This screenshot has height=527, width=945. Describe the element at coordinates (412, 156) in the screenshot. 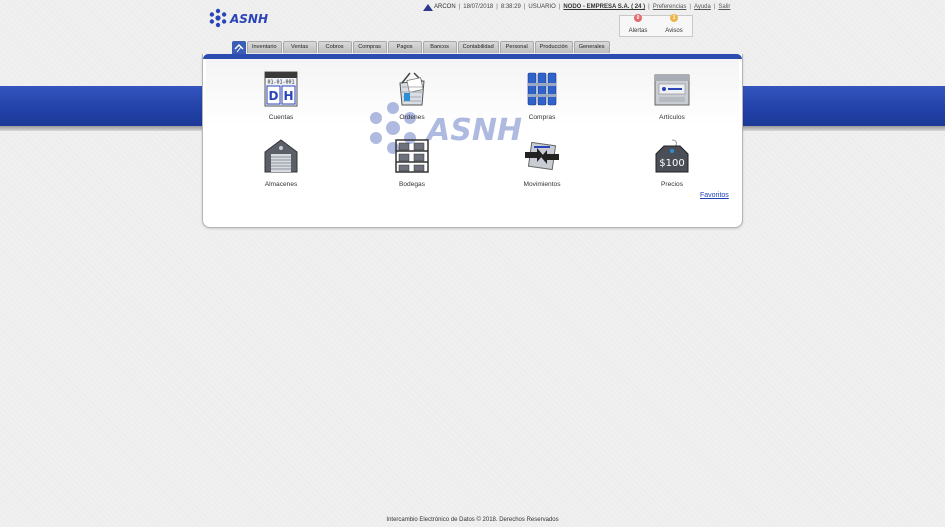

I see `storage-rack-icon` at that location.